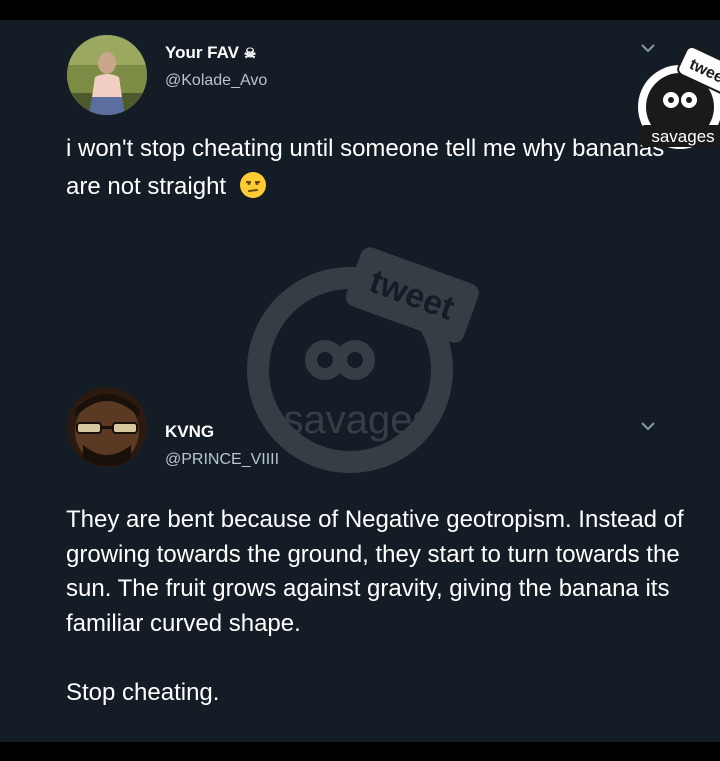 The image size is (720, 761). What do you see at coordinates (222, 460) in the screenshot?
I see `user-handle: @PRINCE_VIIII` at bounding box center [222, 460].